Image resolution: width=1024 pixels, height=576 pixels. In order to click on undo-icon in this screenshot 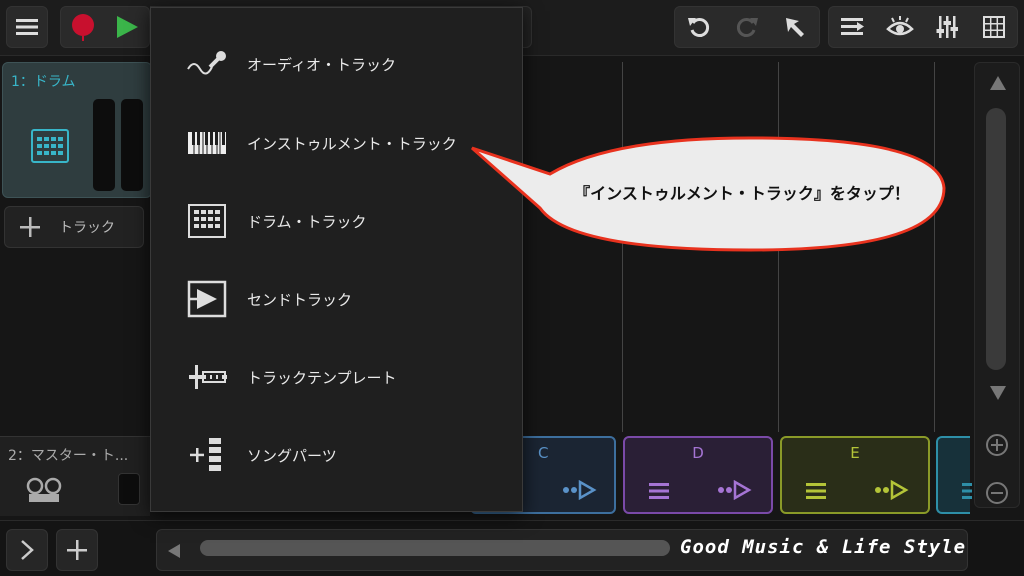, I will do `click(699, 27)`.